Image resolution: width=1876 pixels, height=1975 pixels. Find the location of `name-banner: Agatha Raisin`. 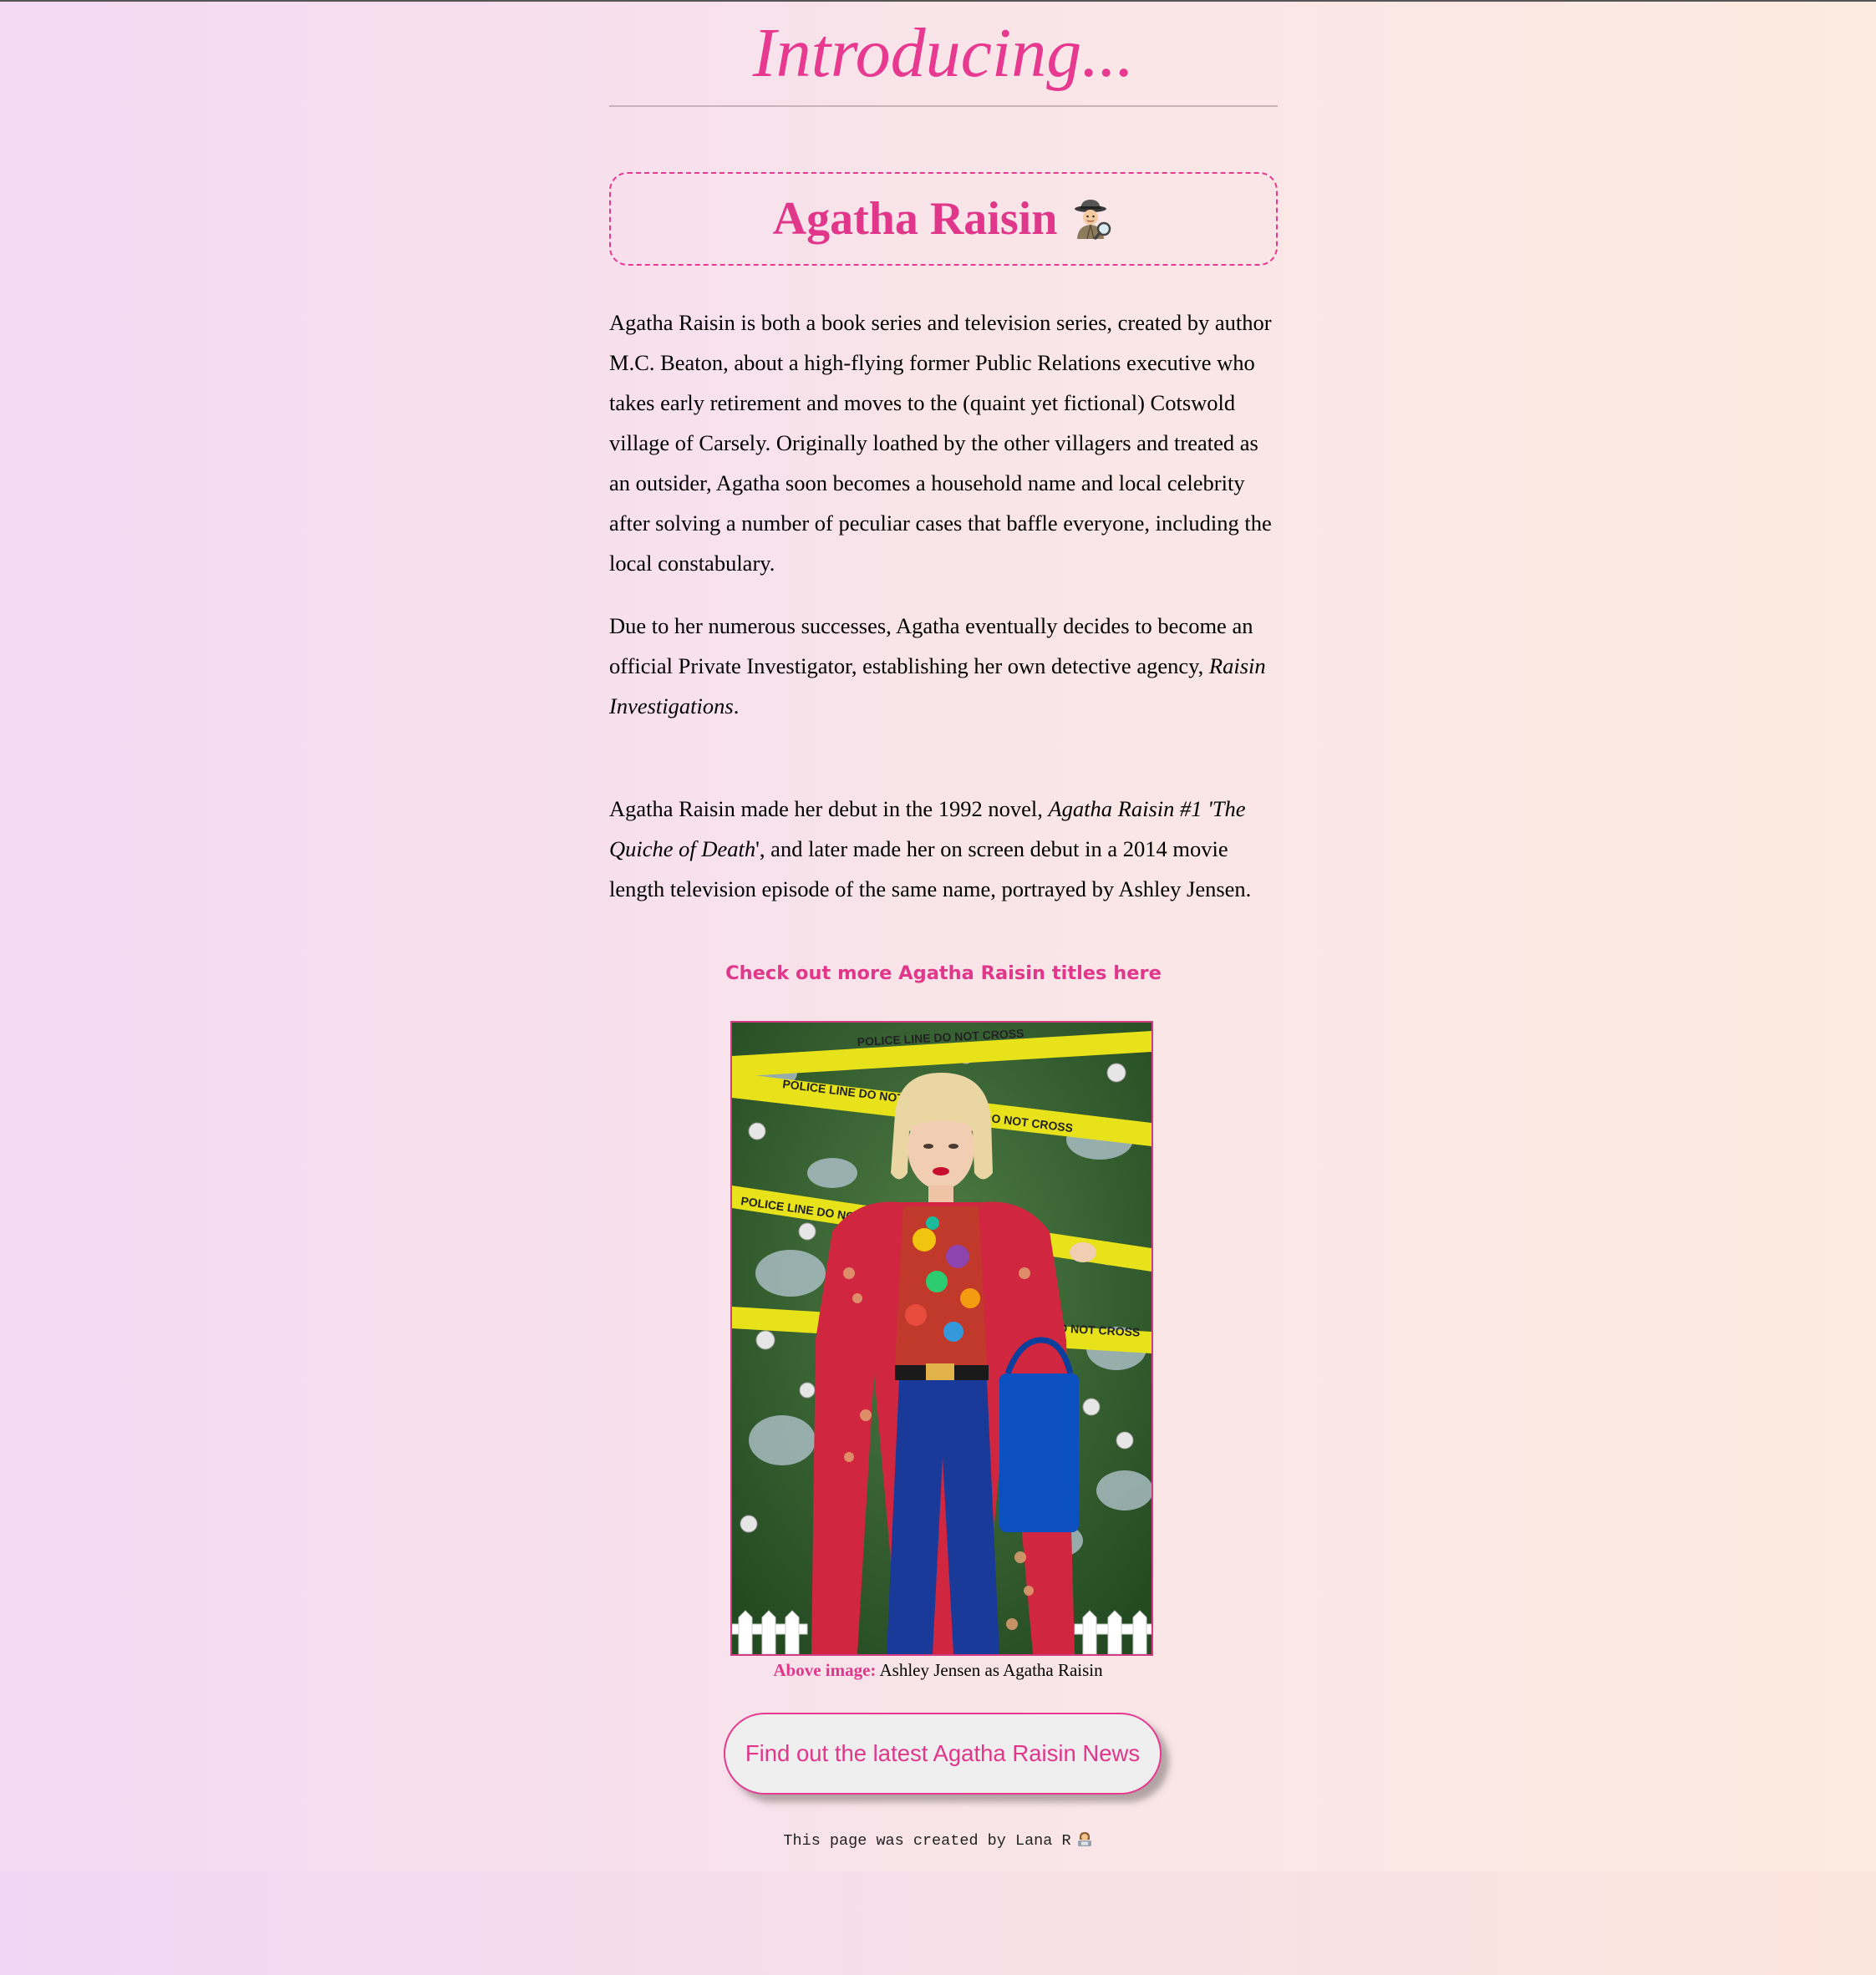

name-banner: Agatha Raisin is located at coordinates (943, 219).